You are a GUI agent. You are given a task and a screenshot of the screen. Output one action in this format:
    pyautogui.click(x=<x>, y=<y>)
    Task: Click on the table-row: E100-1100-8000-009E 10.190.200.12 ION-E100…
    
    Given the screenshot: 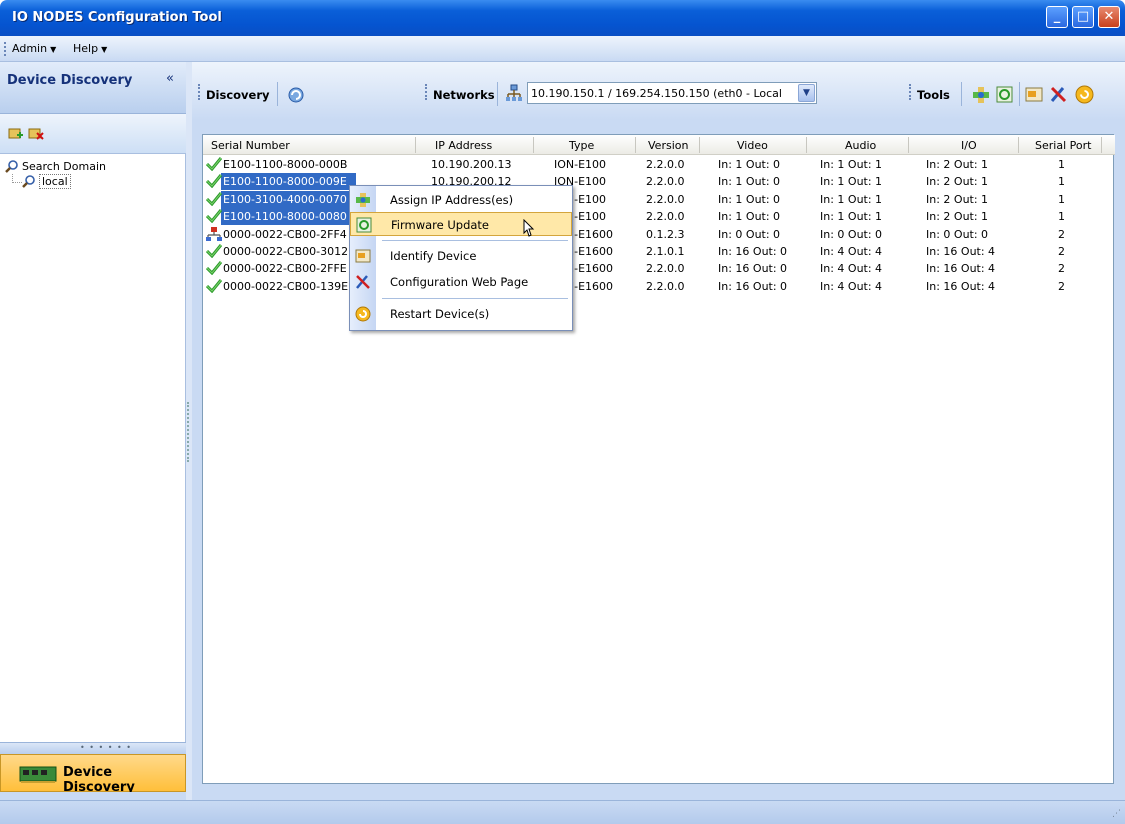 What is the action you would take?
    pyautogui.click(x=659, y=182)
    